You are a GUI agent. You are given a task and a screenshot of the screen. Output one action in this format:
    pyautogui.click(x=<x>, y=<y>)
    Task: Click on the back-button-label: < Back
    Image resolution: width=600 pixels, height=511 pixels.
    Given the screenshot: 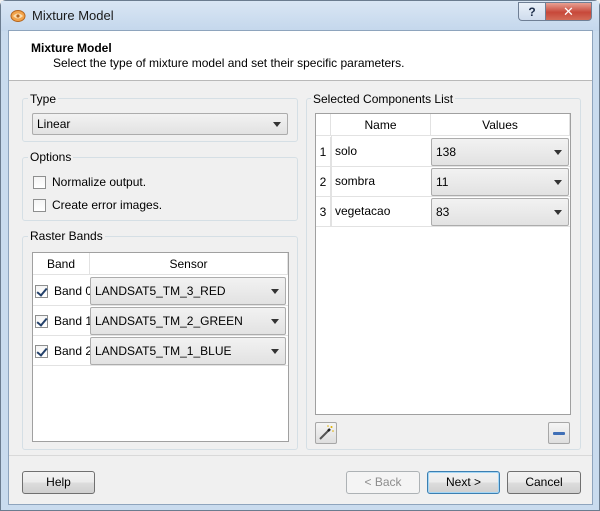 What is the action you would take?
    pyautogui.click(x=383, y=482)
    